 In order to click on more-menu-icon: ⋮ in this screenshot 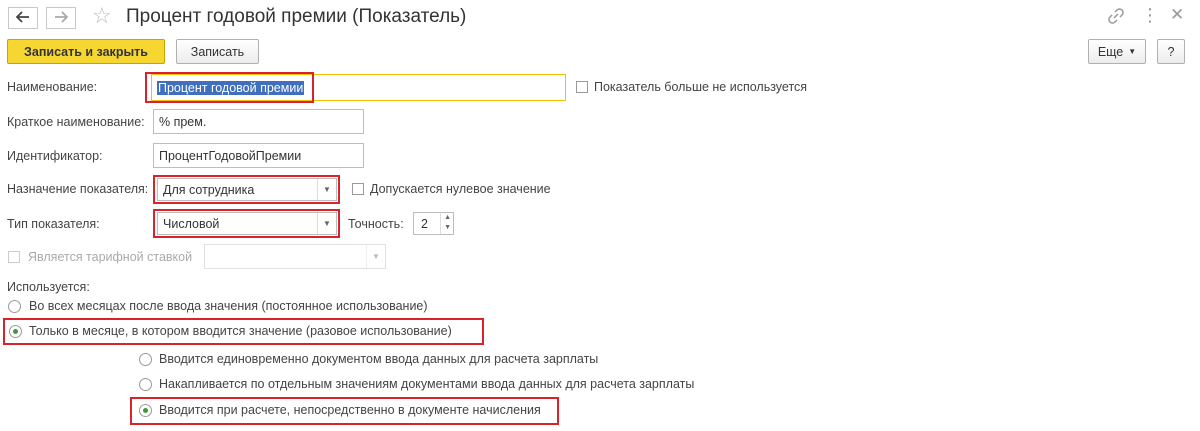, I will do `click(1150, 15)`.